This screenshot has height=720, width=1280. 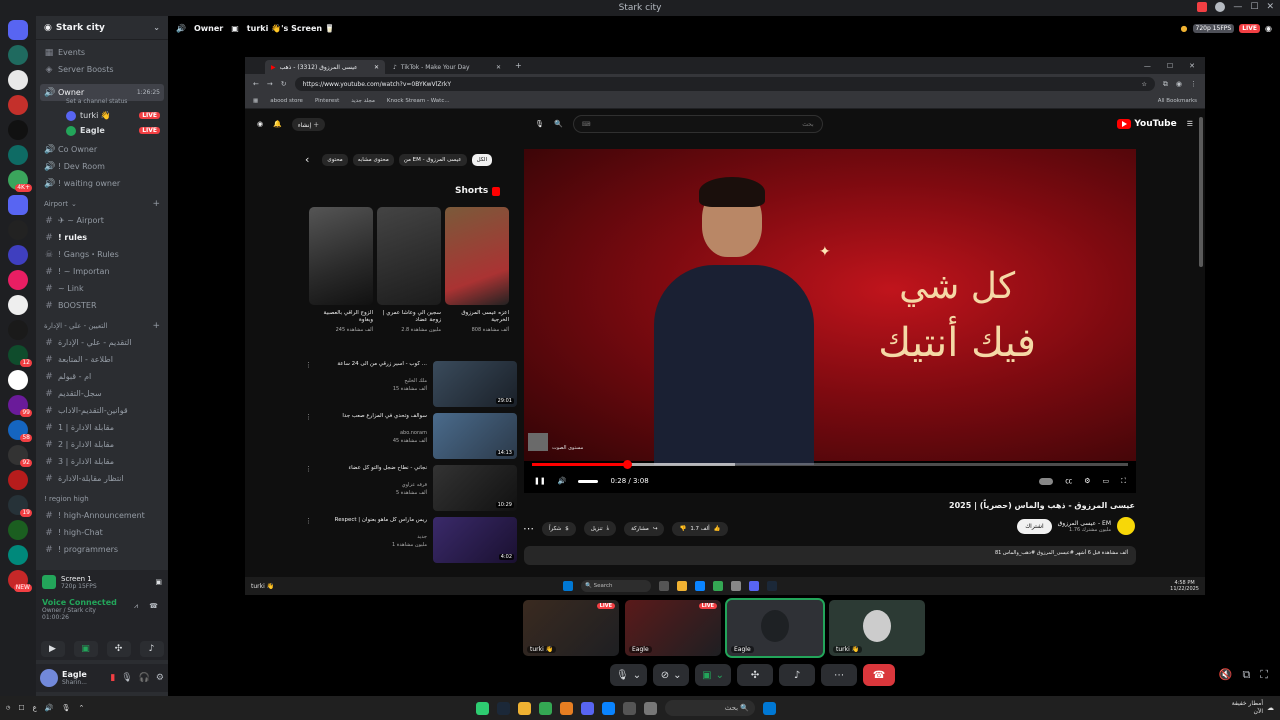 What do you see at coordinates (555, 442) in the screenshot?
I see `channel-watermark: مستوى الصوت` at bounding box center [555, 442].